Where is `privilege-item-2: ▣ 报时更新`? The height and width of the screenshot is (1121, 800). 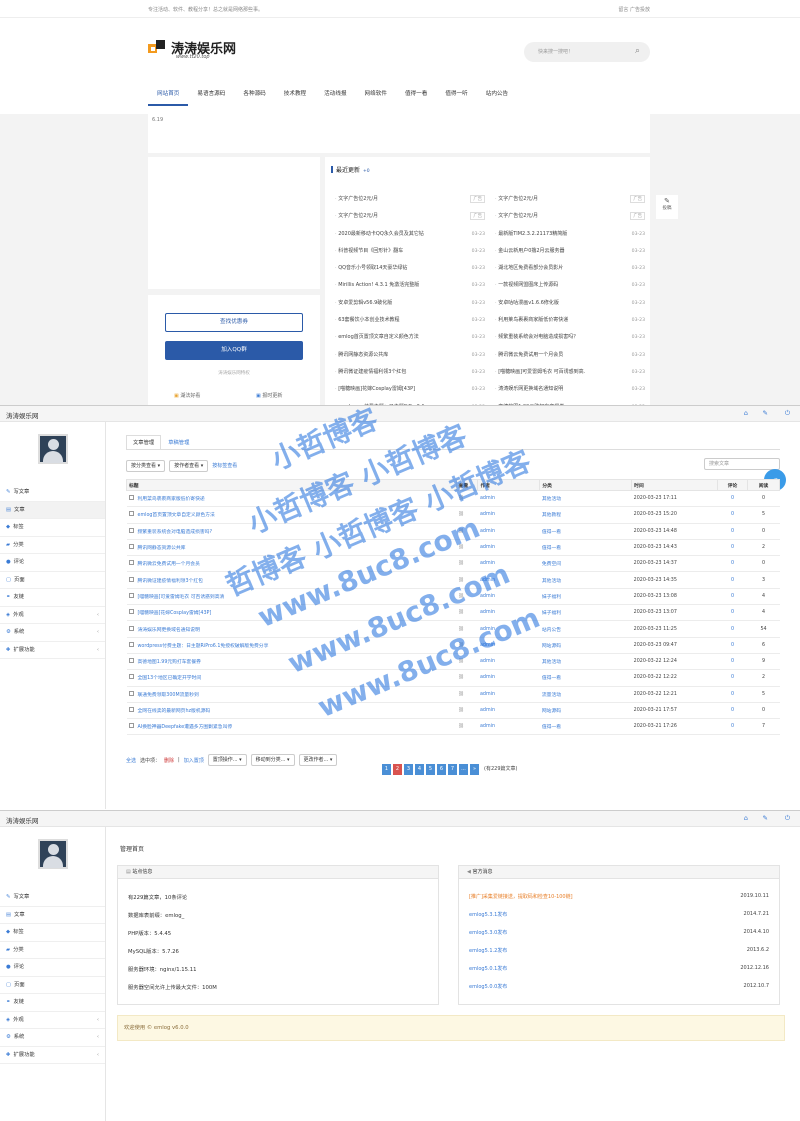
privilege-item-2: ▣ 报时更新 is located at coordinates (269, 395).